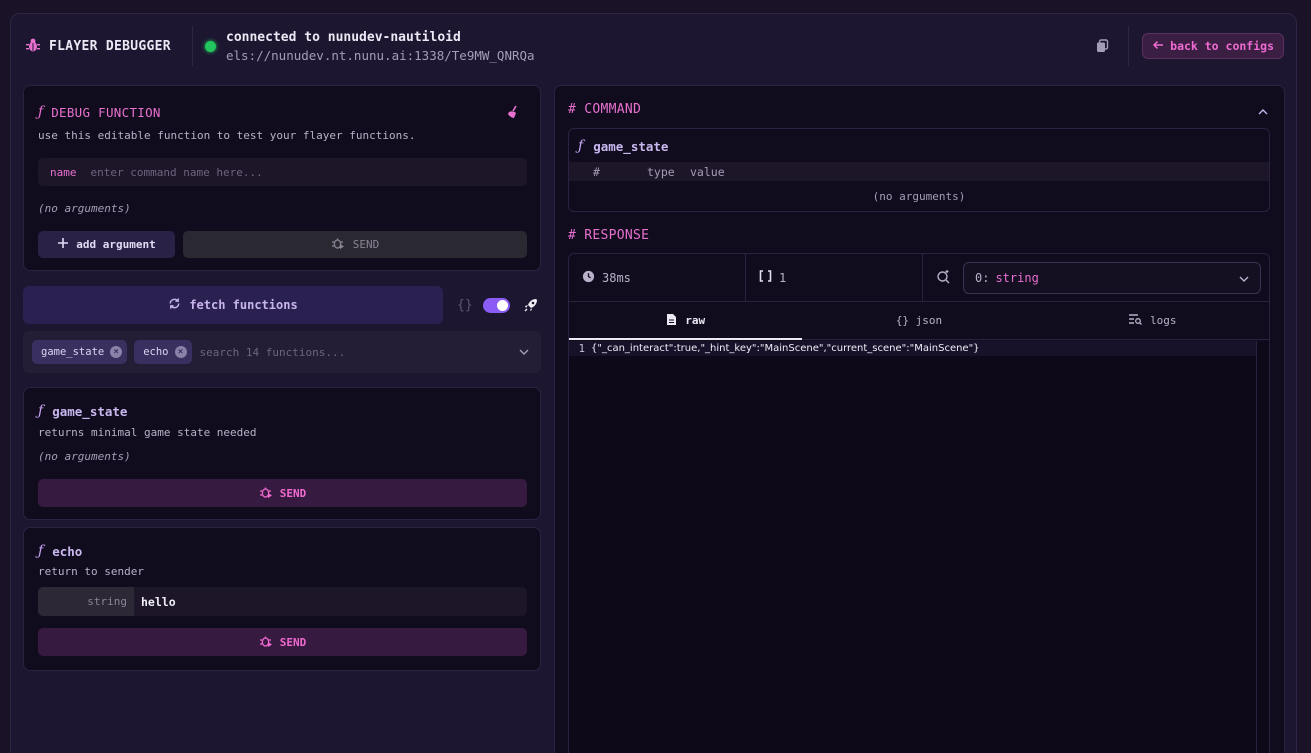 This screenshot has height=753, width=1311. Describe the element at coordinates (116, 244) in the screenshot. I see `add-argument-label: add argument` at that location.